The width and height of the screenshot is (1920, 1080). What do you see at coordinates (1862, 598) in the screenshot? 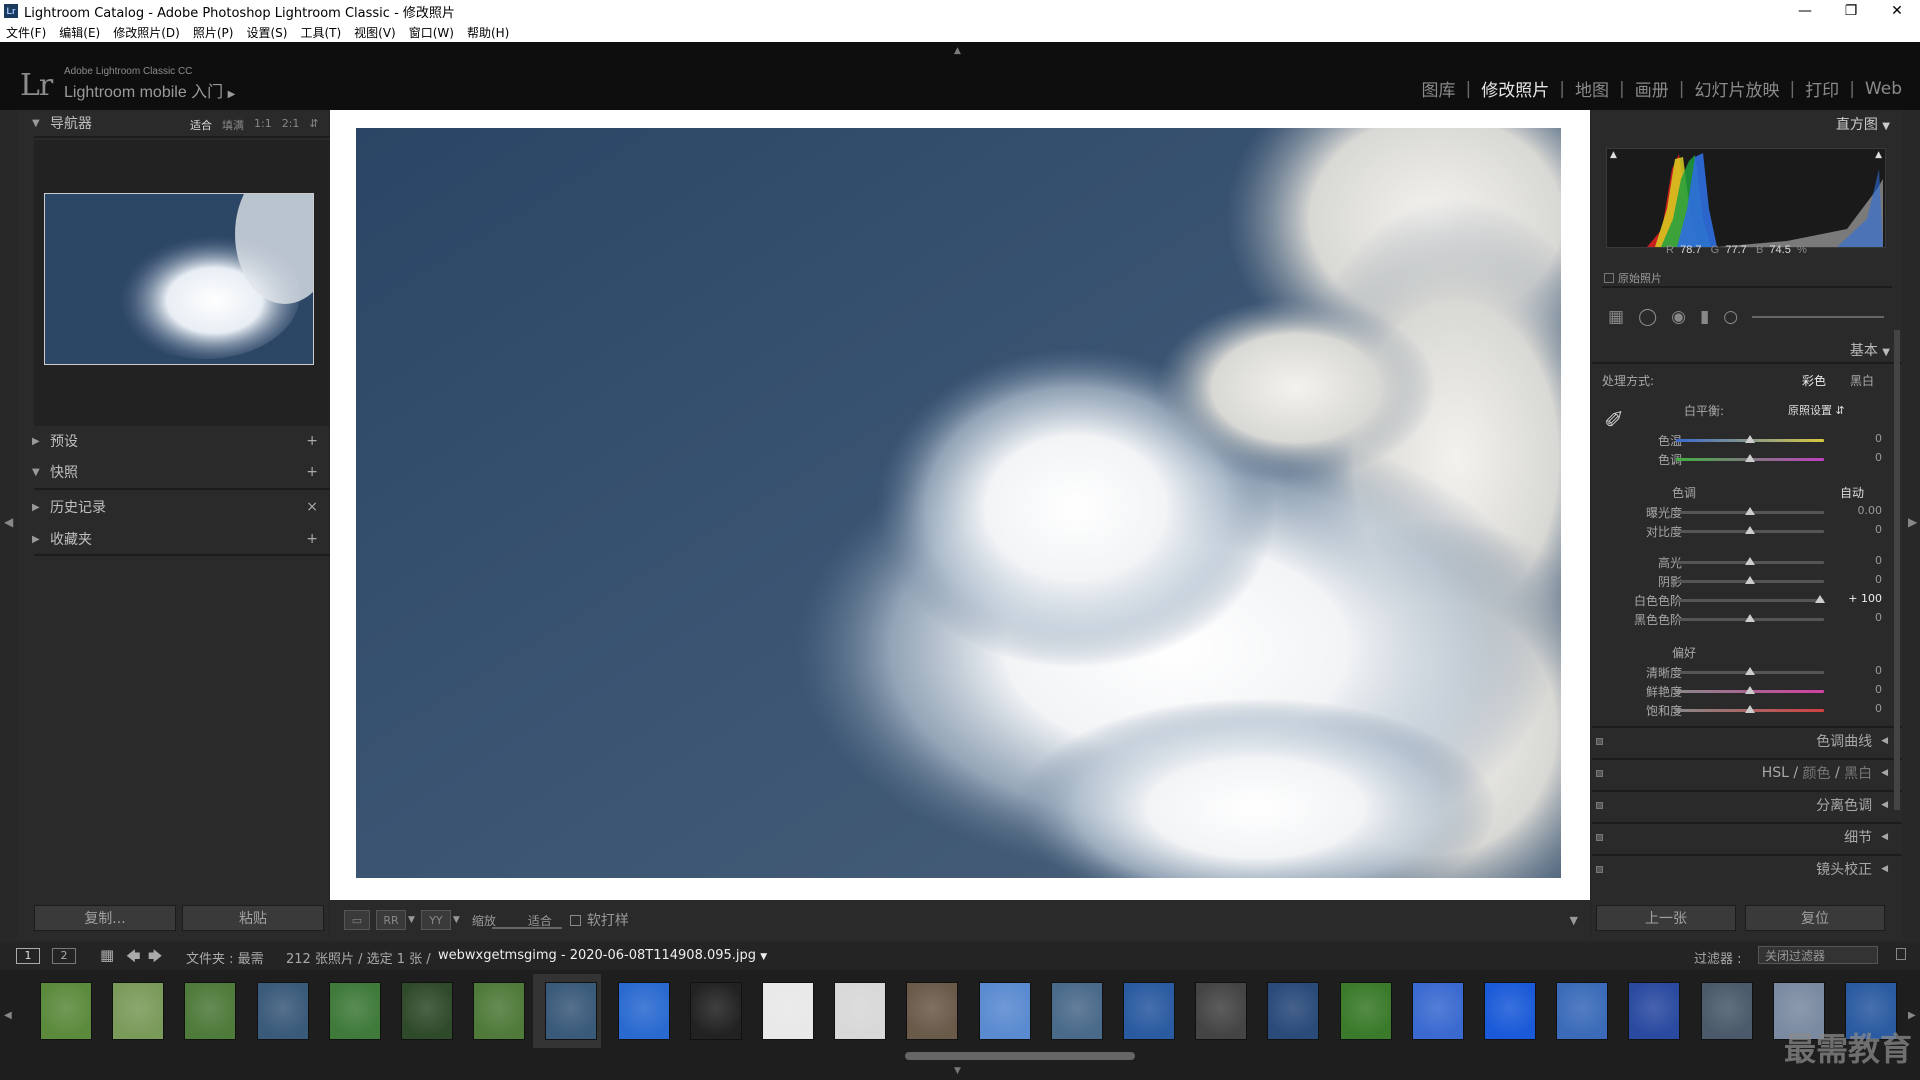
I see `whites-value: + 100` at bounding box center [1862, 598].